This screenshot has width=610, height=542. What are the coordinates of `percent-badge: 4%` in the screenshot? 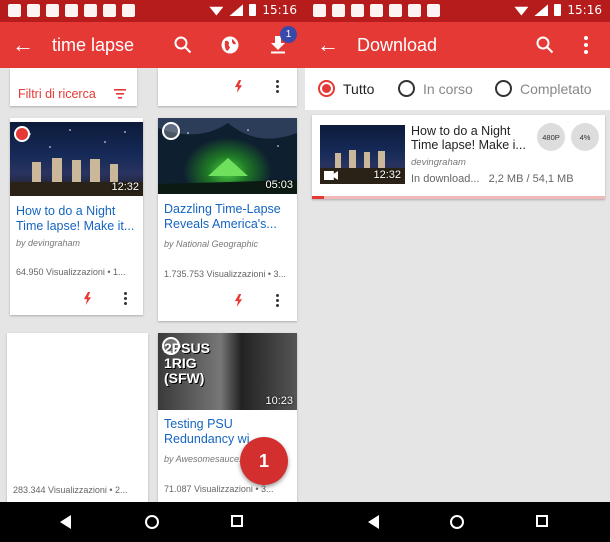 It's located at (585, 137).